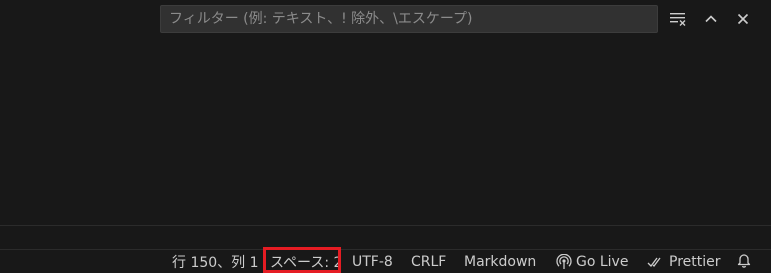  I want to click on indentation-item: スペース: 2, so click(306, 261).